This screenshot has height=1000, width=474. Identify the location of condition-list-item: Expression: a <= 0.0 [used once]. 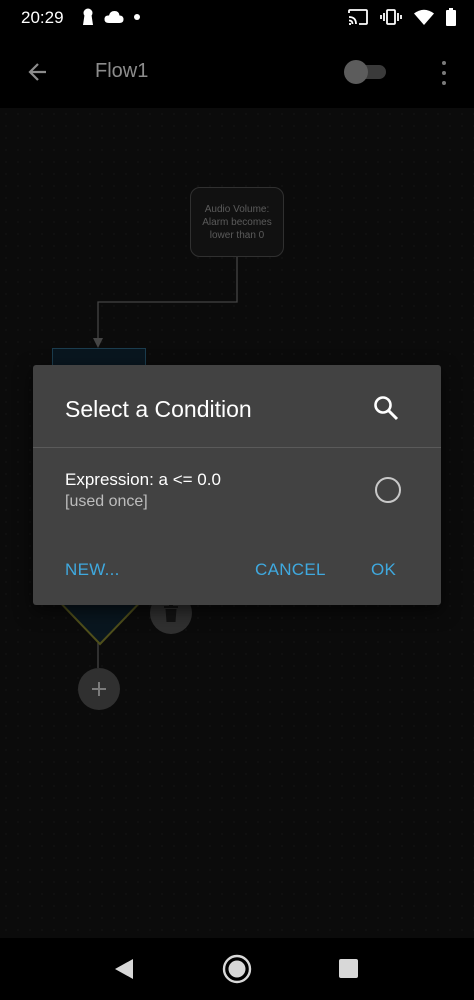
(237, 490).